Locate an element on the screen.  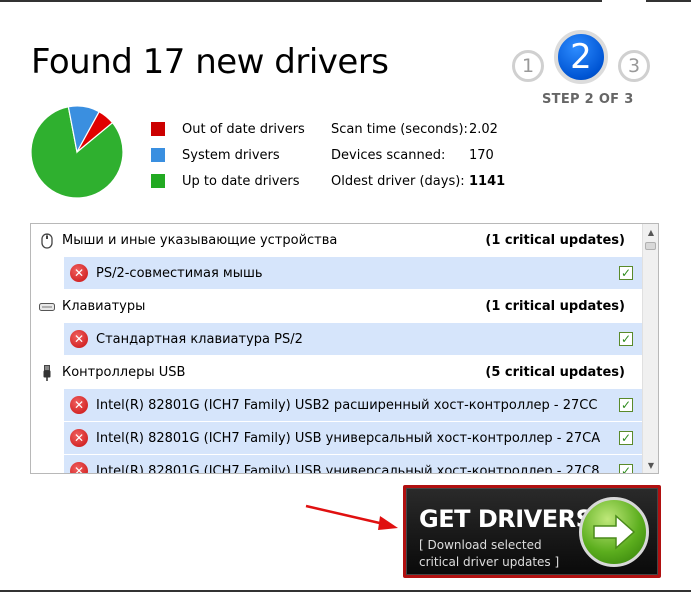
driver-name: Стандартная клавиатура PS/2 is located at coordinates (199, 339).